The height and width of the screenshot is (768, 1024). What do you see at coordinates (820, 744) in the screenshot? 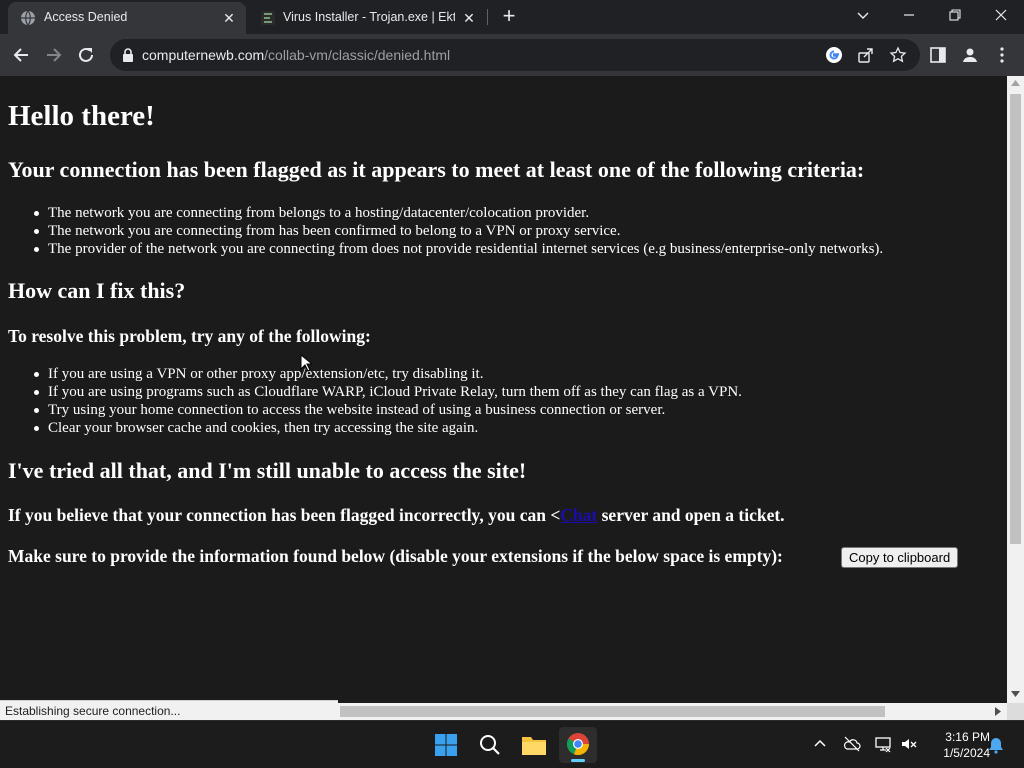
I see `chevron-up-icon` at bounding box center [820, 744].